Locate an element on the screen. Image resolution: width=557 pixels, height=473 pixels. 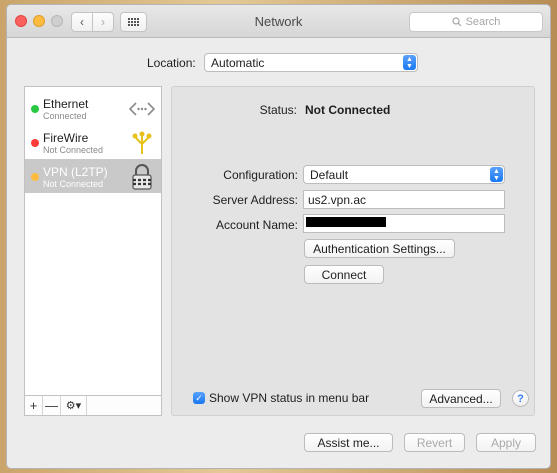
checkmark-icon: ✓ is located at coordinates (199, 398).